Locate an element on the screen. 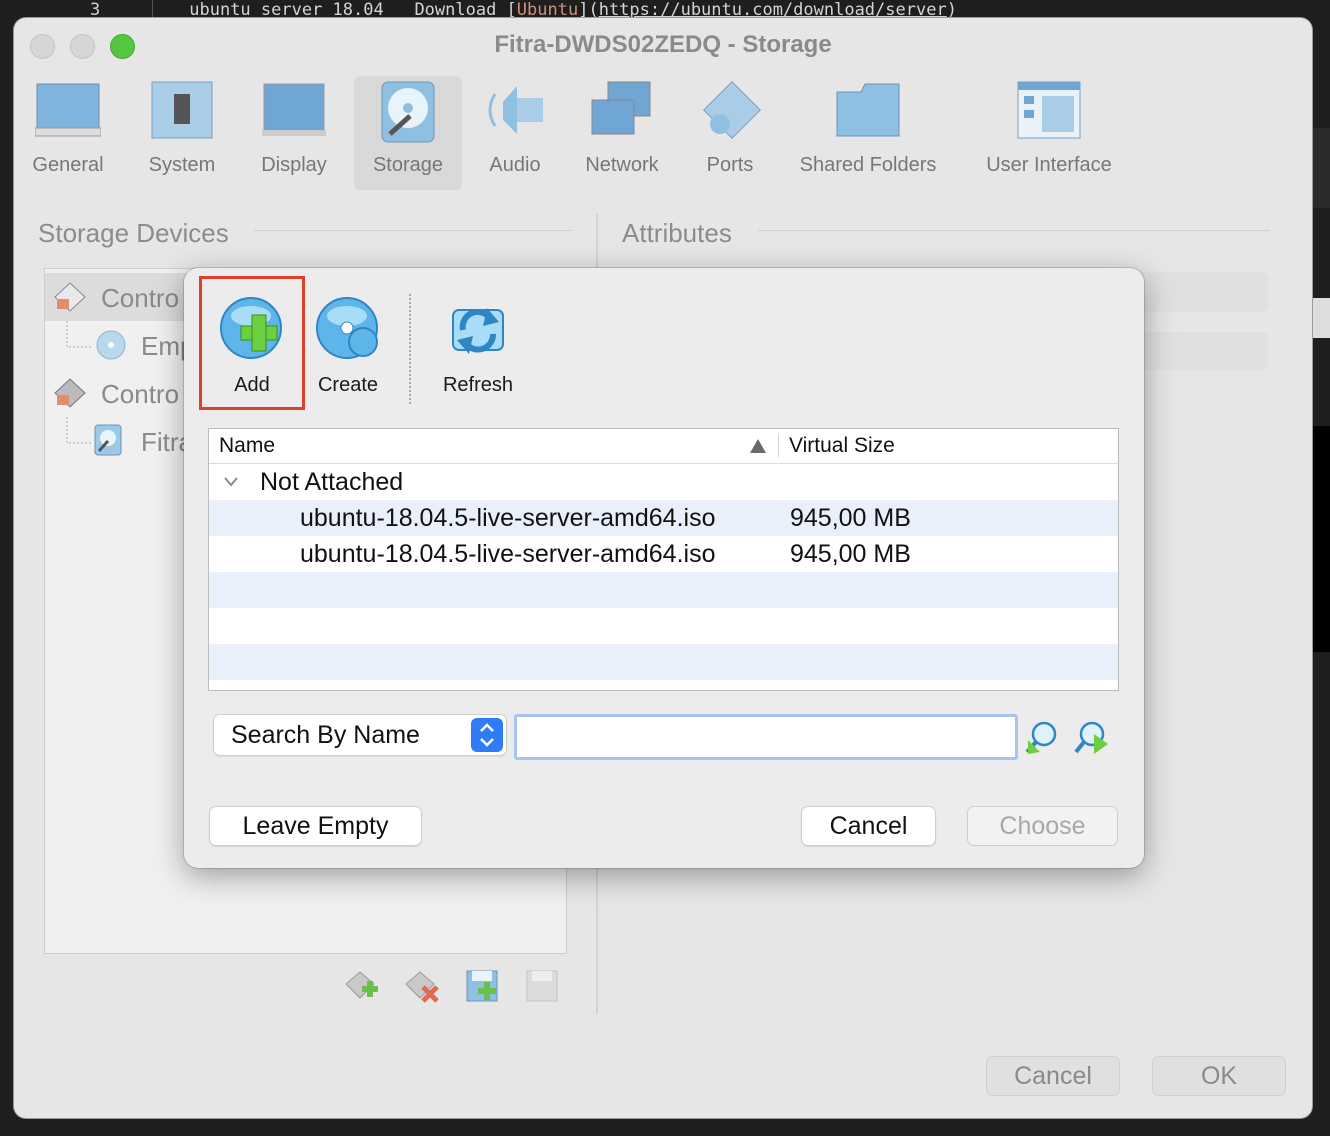  tab-audio-label: Audio is located at coordinates (515, 165).